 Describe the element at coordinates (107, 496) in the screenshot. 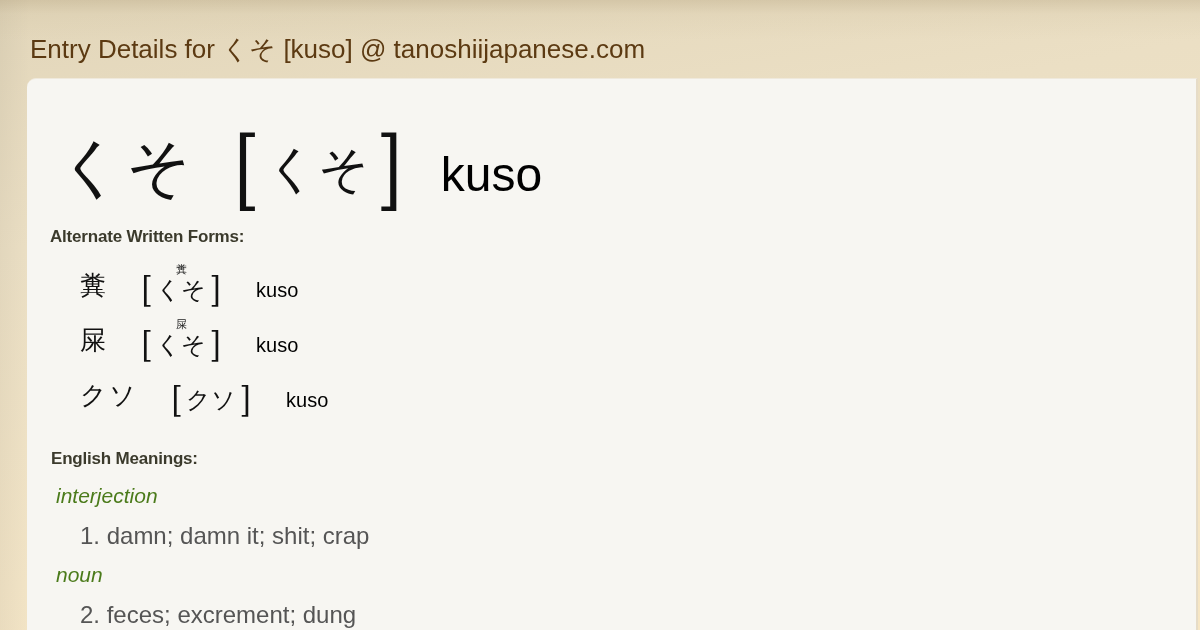

I see `part-of-speech-text: interjection` at that location.